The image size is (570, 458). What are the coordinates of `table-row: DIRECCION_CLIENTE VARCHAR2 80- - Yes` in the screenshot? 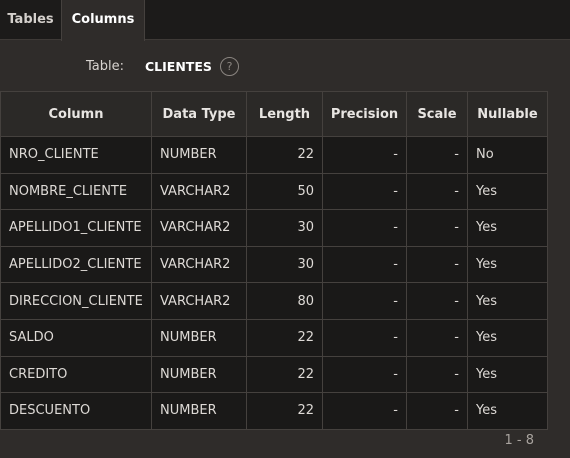 It's located at (274, 301).